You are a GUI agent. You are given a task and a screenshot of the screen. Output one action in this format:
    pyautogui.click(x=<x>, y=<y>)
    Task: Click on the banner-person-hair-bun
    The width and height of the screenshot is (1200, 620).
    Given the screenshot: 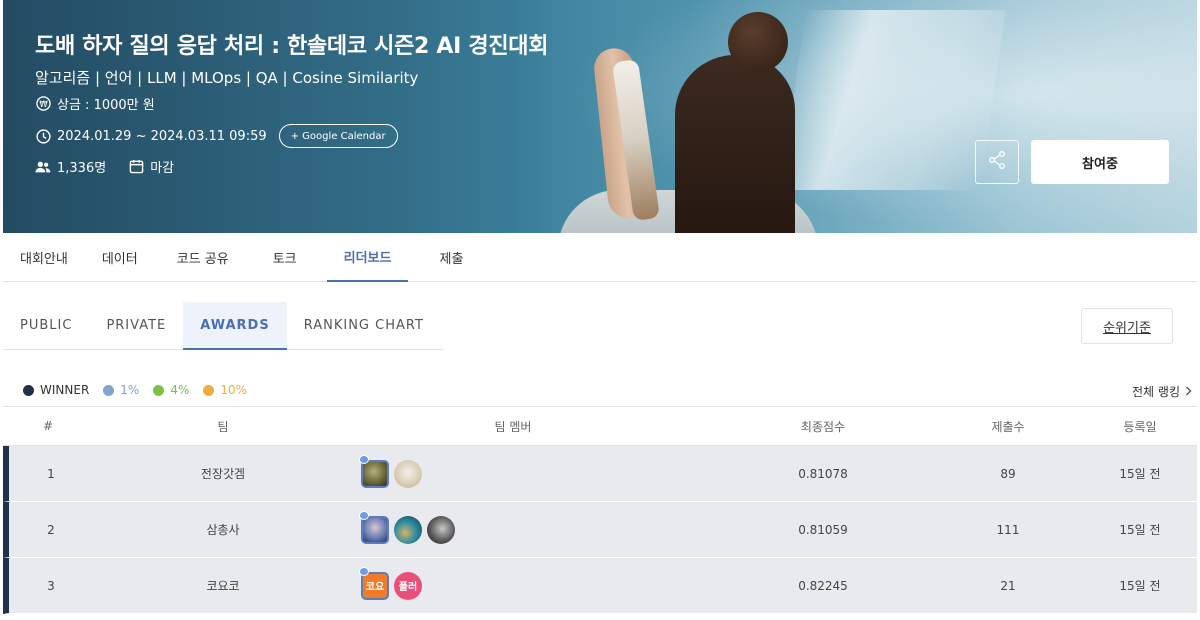 What is the action you would take?
    pyautogui.click(x=758, y=42)
    